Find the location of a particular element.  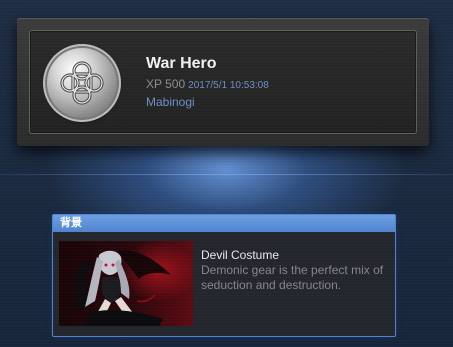

character-art is located at coordinates (122, 288).